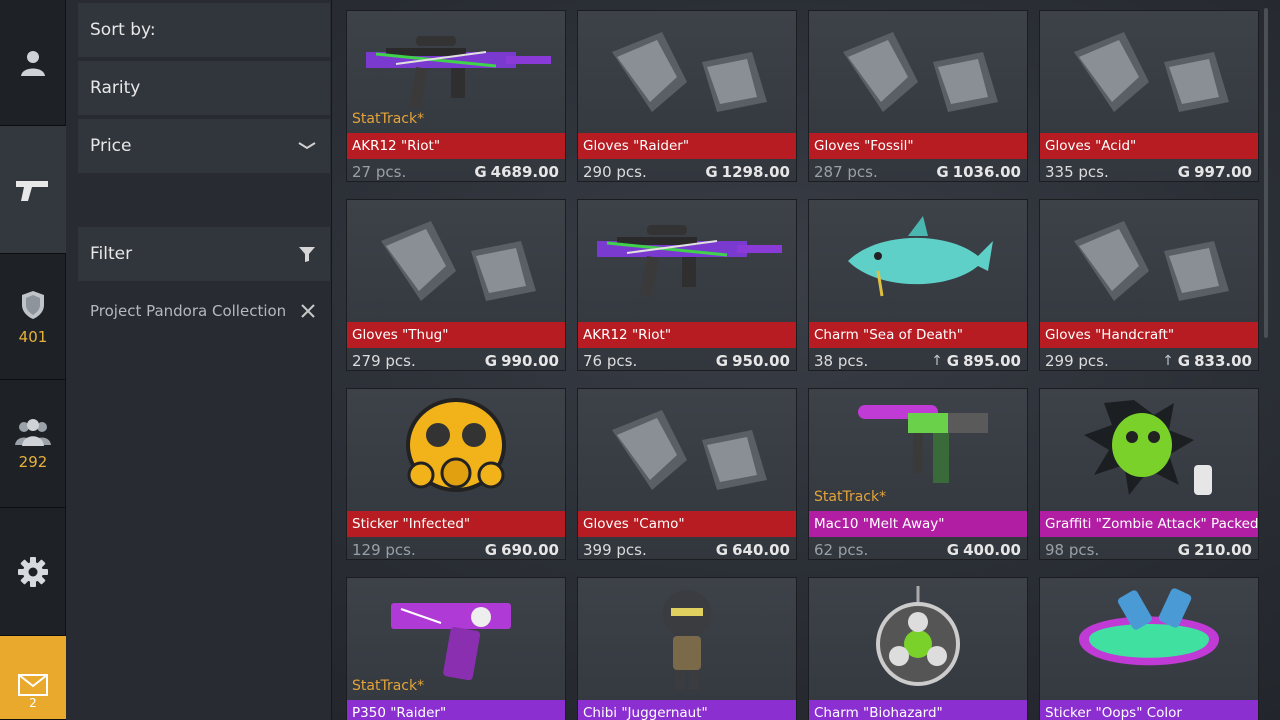 The width and height of the screenshot is (1280, 720). What do you see at coordinates (204, 254) in the screenshot?
I see `filter-button: Filter` at bounding box center [204, 254].